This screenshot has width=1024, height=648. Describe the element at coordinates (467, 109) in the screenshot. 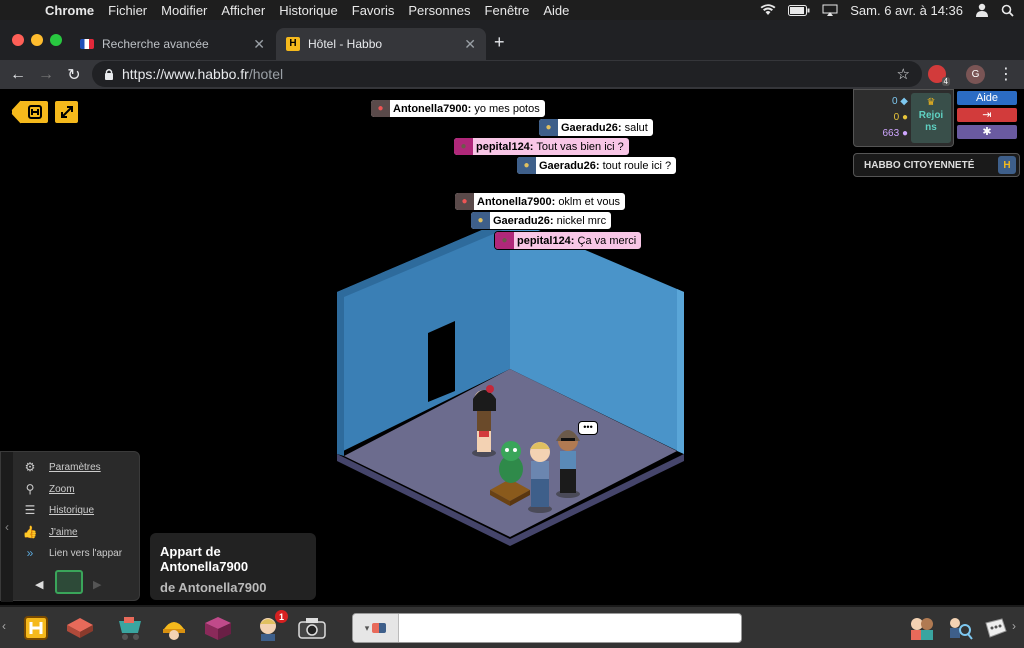

I see `chat-line: Antonella7900: yo mes potos` at that location.